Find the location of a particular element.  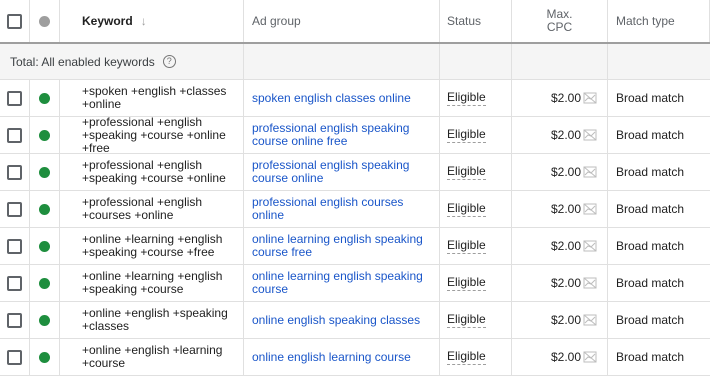

header-max-cpc: Max. CPC is located at coordinates (560, 21).